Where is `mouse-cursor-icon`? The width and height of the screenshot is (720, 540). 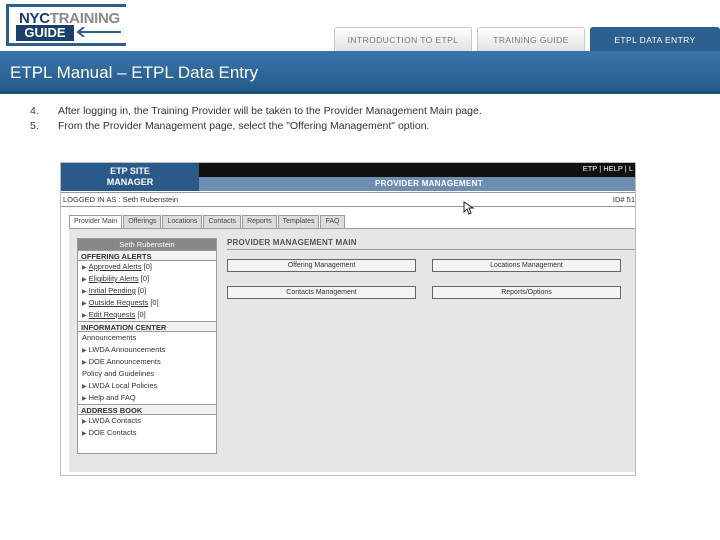 mouse-cursor-icon is located at coordinates (469, 208).